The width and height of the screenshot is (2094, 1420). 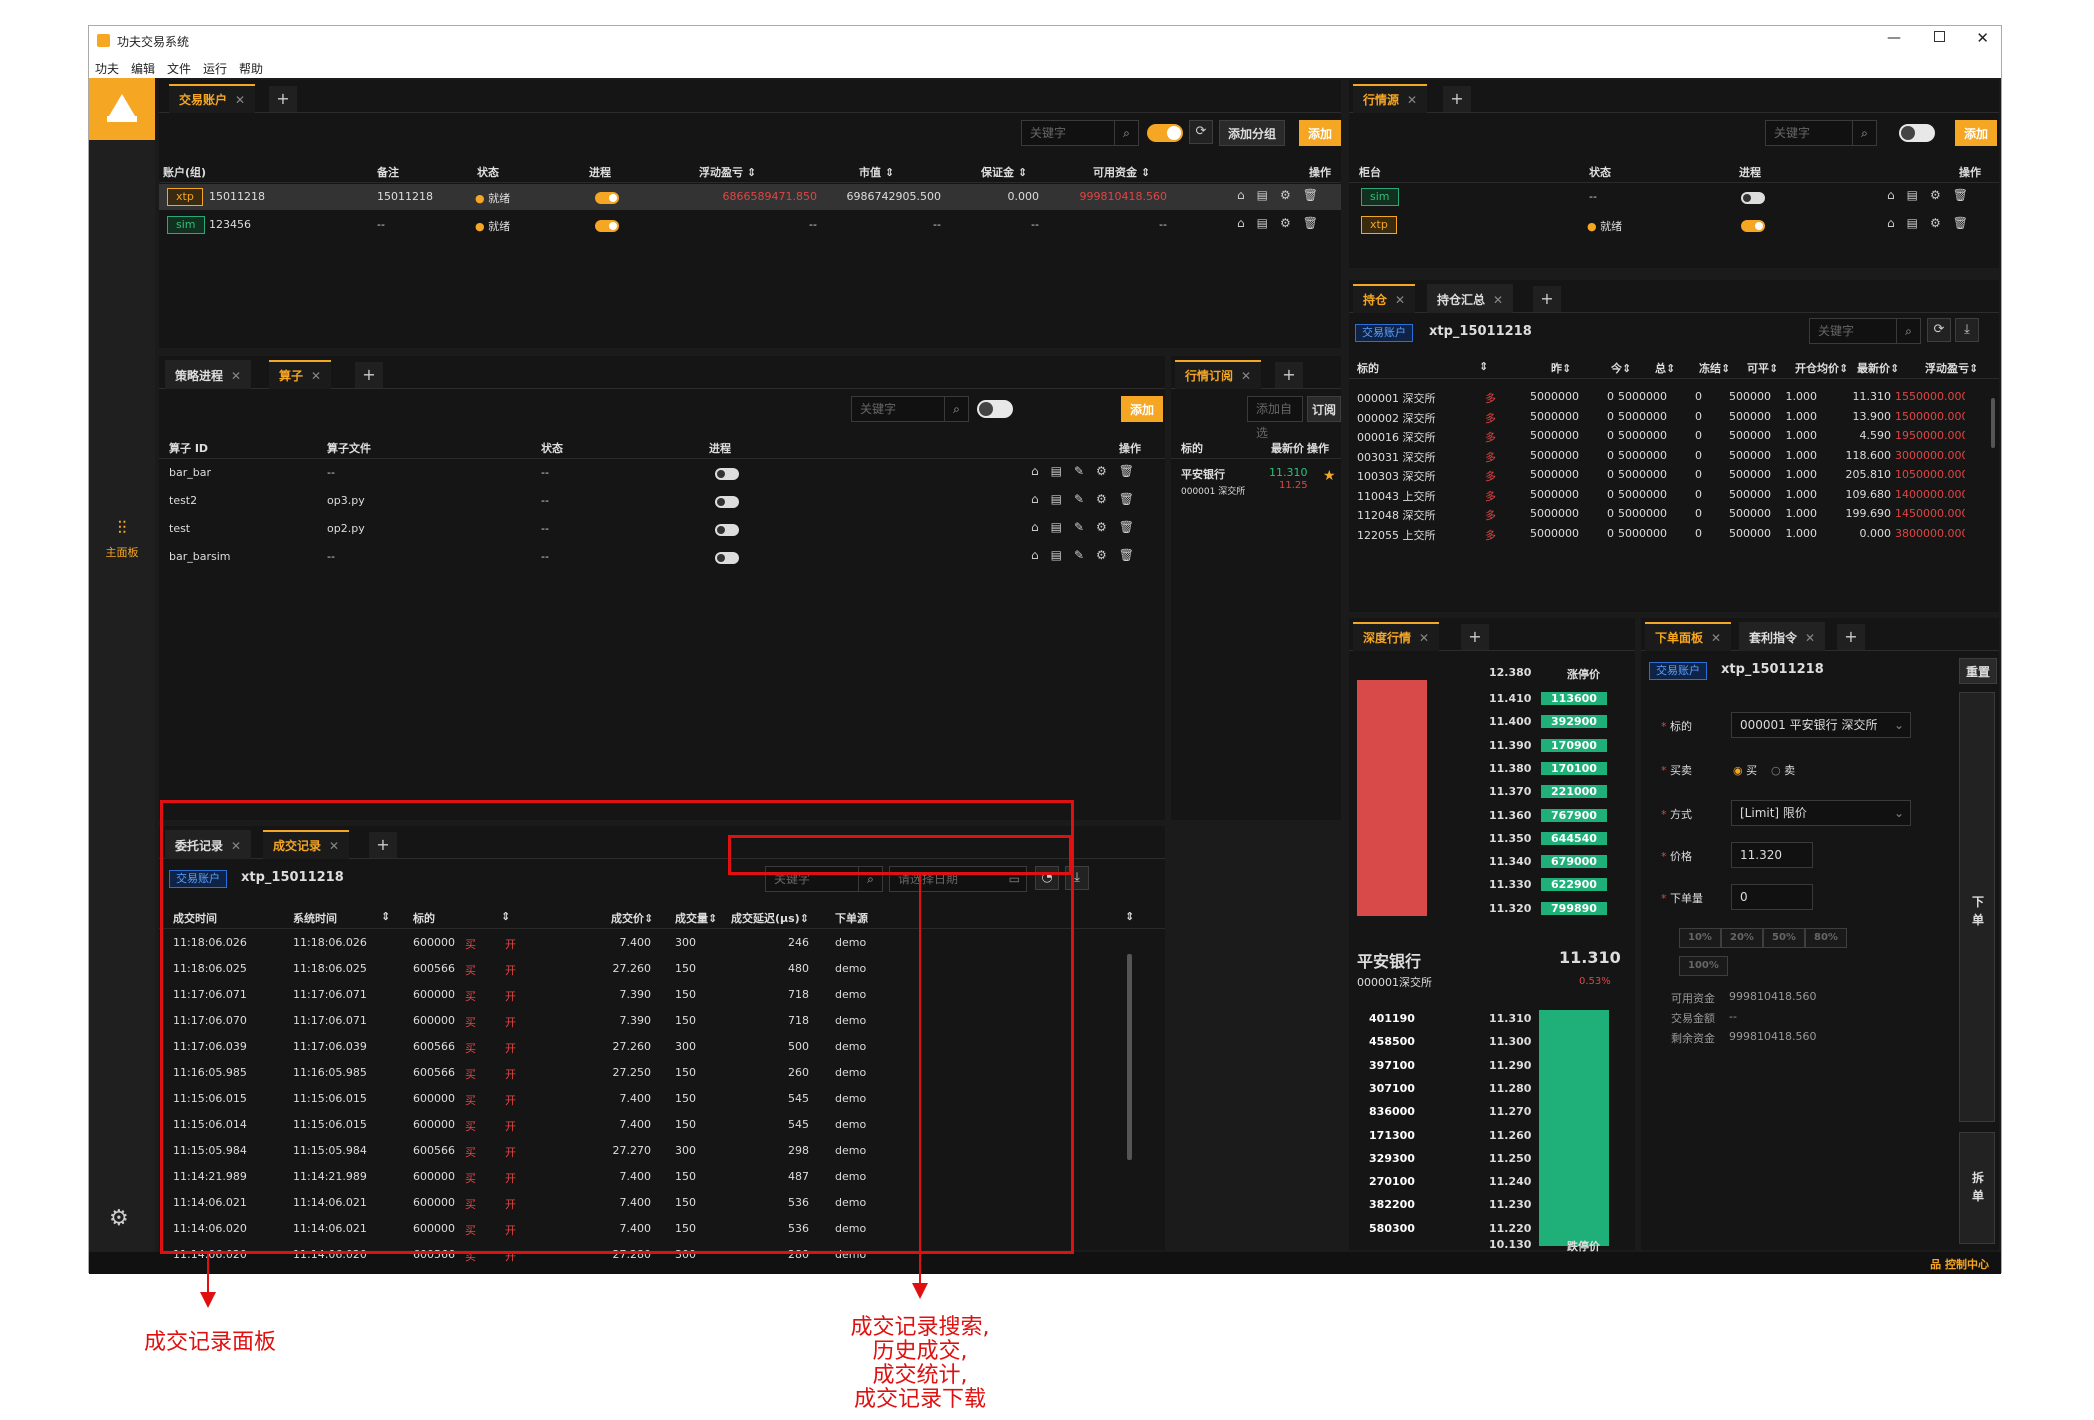 What do you see at coordinates (1951, 368) in the screenshot?
I see `col-float-pnl: 浮动盈亏⇕` at bounding box center [1951, 368].